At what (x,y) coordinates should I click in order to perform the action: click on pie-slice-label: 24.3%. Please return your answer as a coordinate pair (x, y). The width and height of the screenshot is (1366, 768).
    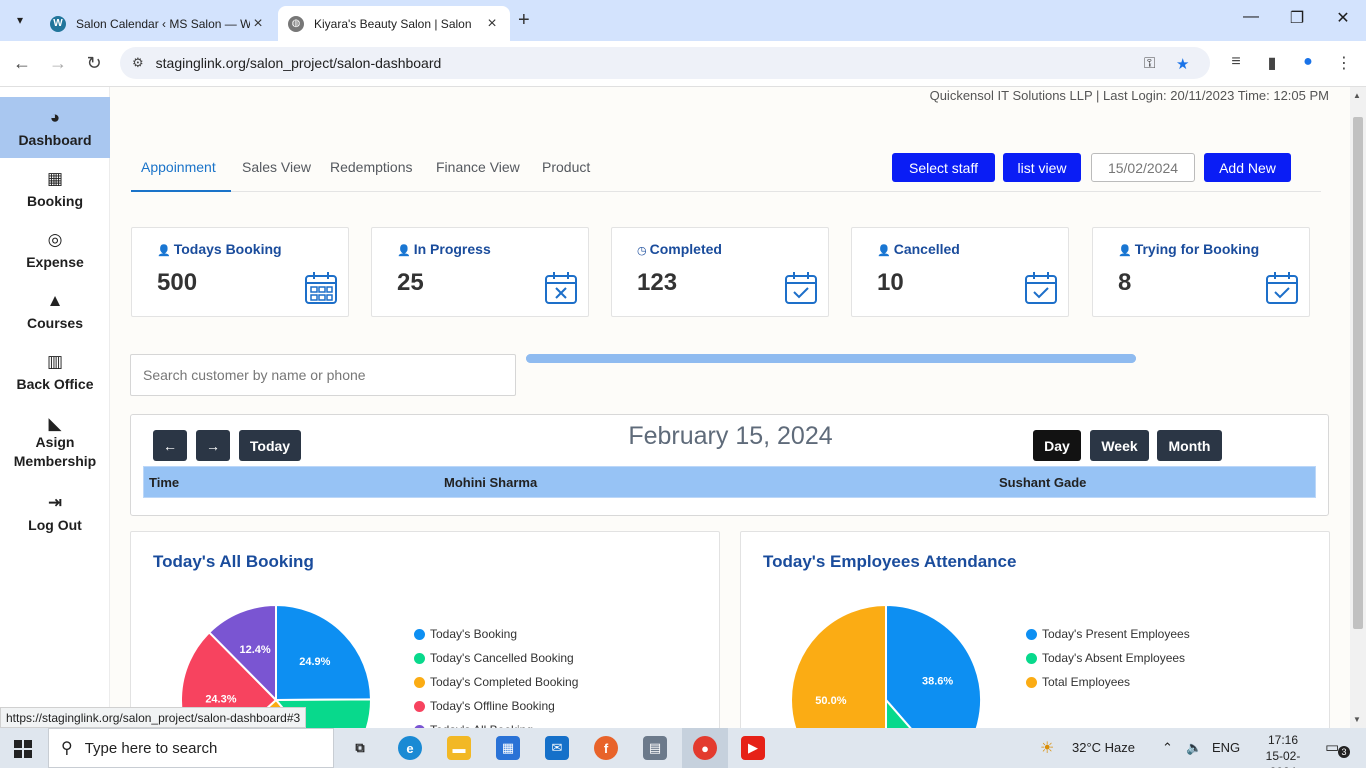
    Looking at the image, I should click on (220, 699).